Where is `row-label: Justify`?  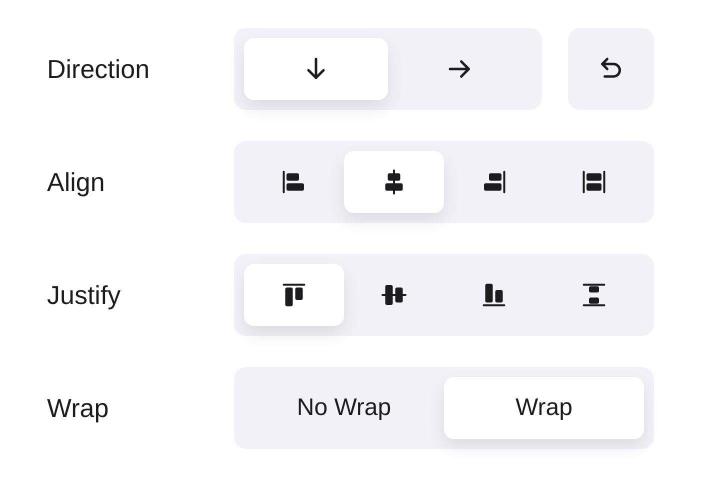 row-label: Justify is located at coordinates (84, 295).